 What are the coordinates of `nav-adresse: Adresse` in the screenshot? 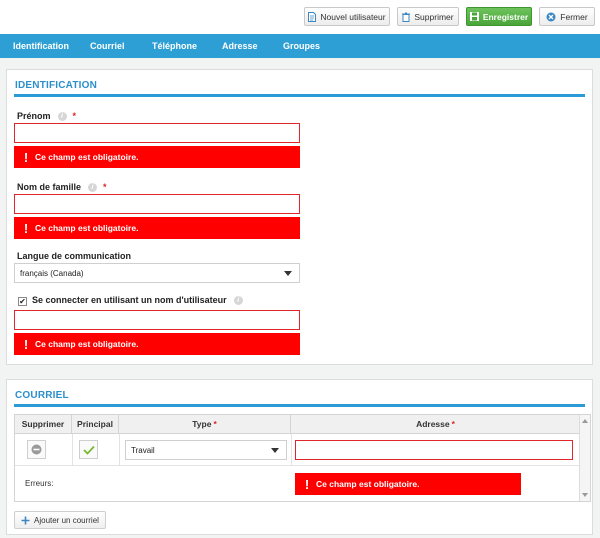 It's located at (240, 46).